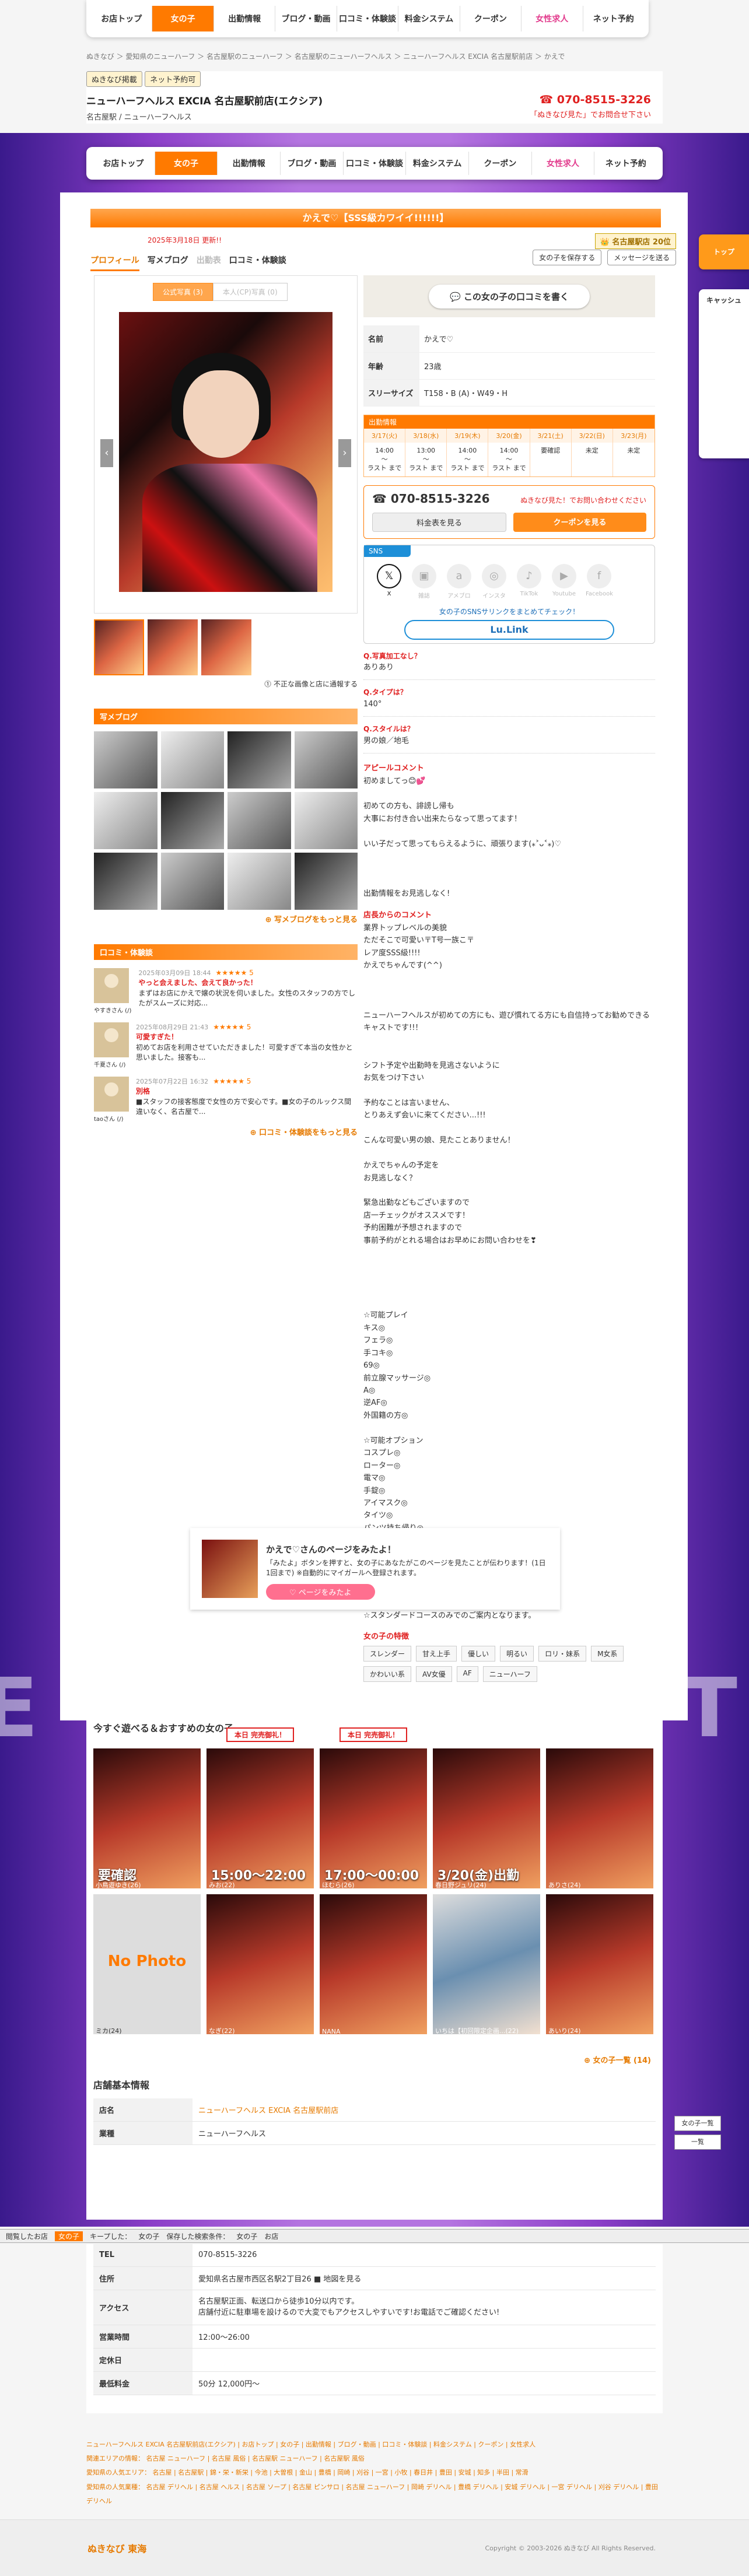 This screenshot has width=749, height=2576. What do you see at coordinates (226, 684) in the screenshot?
I see `report-image-link: ⓵ 不正な画像と店に通報する` at bounding box center [226, 684].